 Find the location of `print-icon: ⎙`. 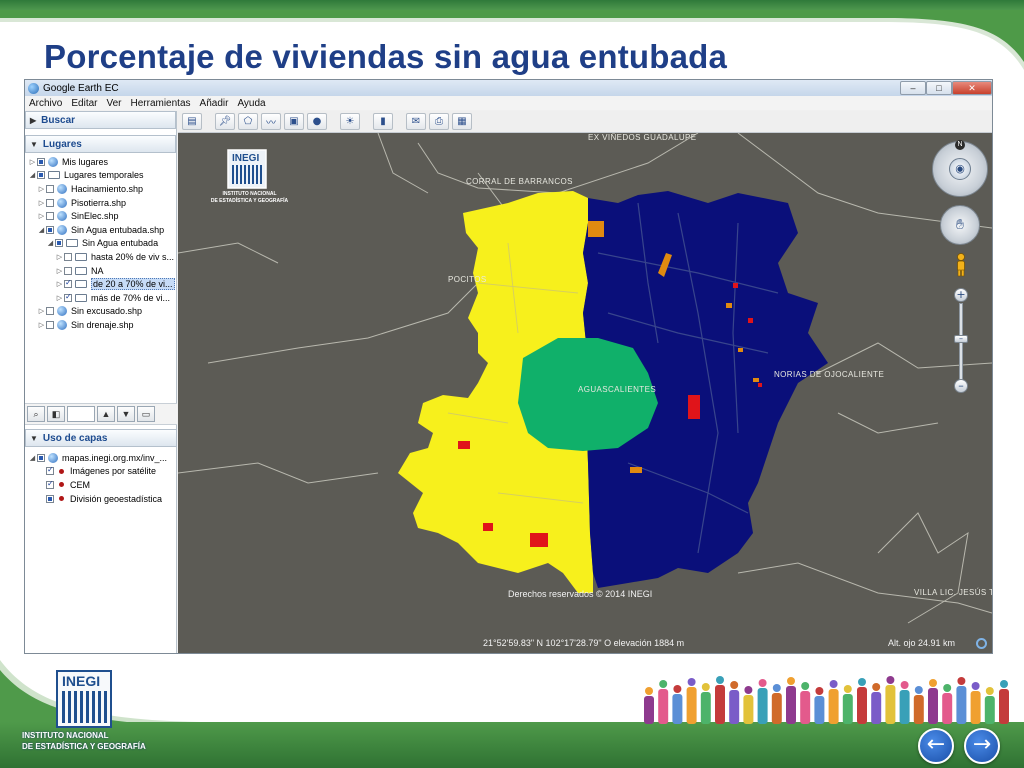

print-icon: ⎙ is located at coordinates (439, 121).